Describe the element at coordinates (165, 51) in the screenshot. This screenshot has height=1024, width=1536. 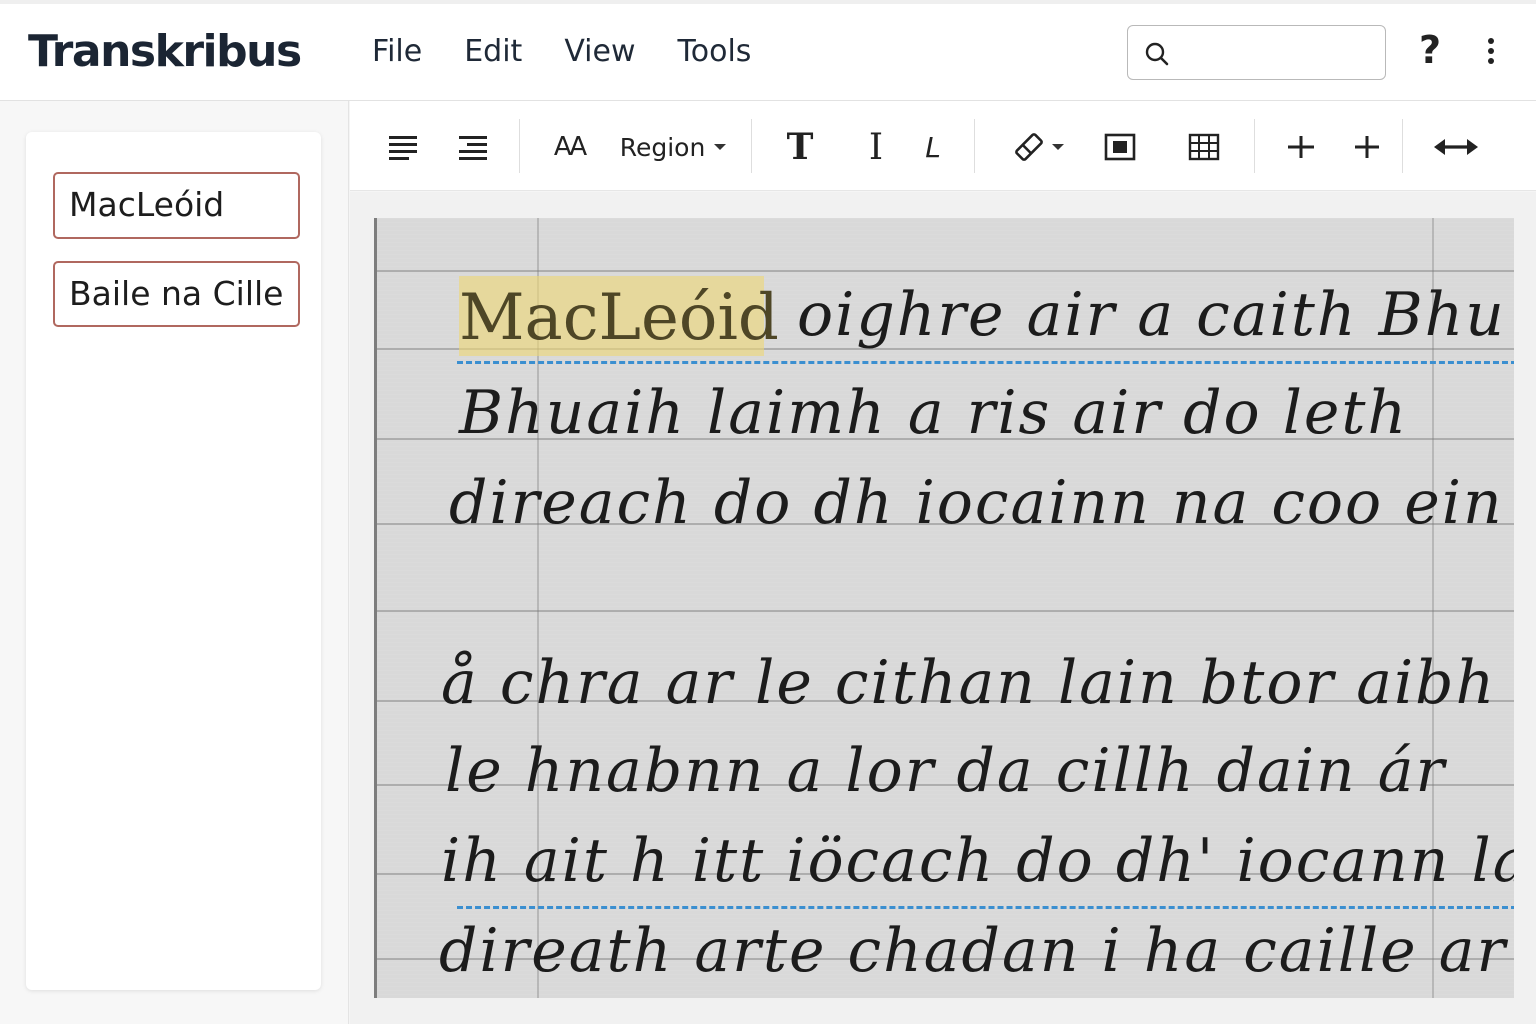
I see `app-logo: Transkribus` at that location.